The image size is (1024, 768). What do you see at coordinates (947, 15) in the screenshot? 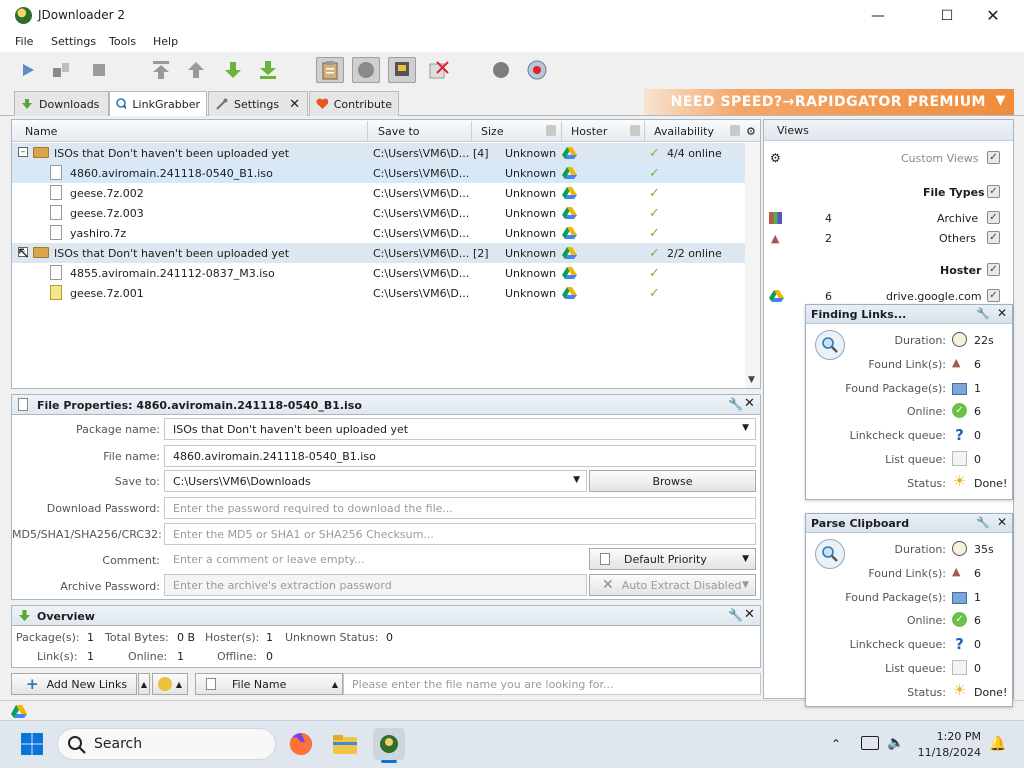
I see `maximize-button: ☐` at bounding box center [947, 15].